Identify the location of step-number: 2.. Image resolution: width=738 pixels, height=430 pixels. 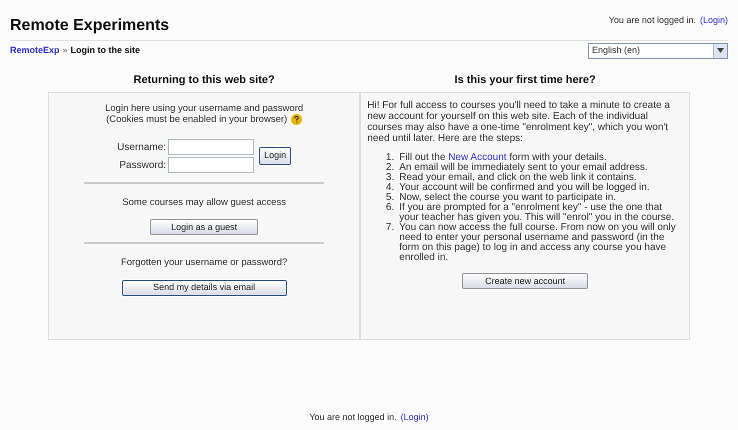
(389, 168).